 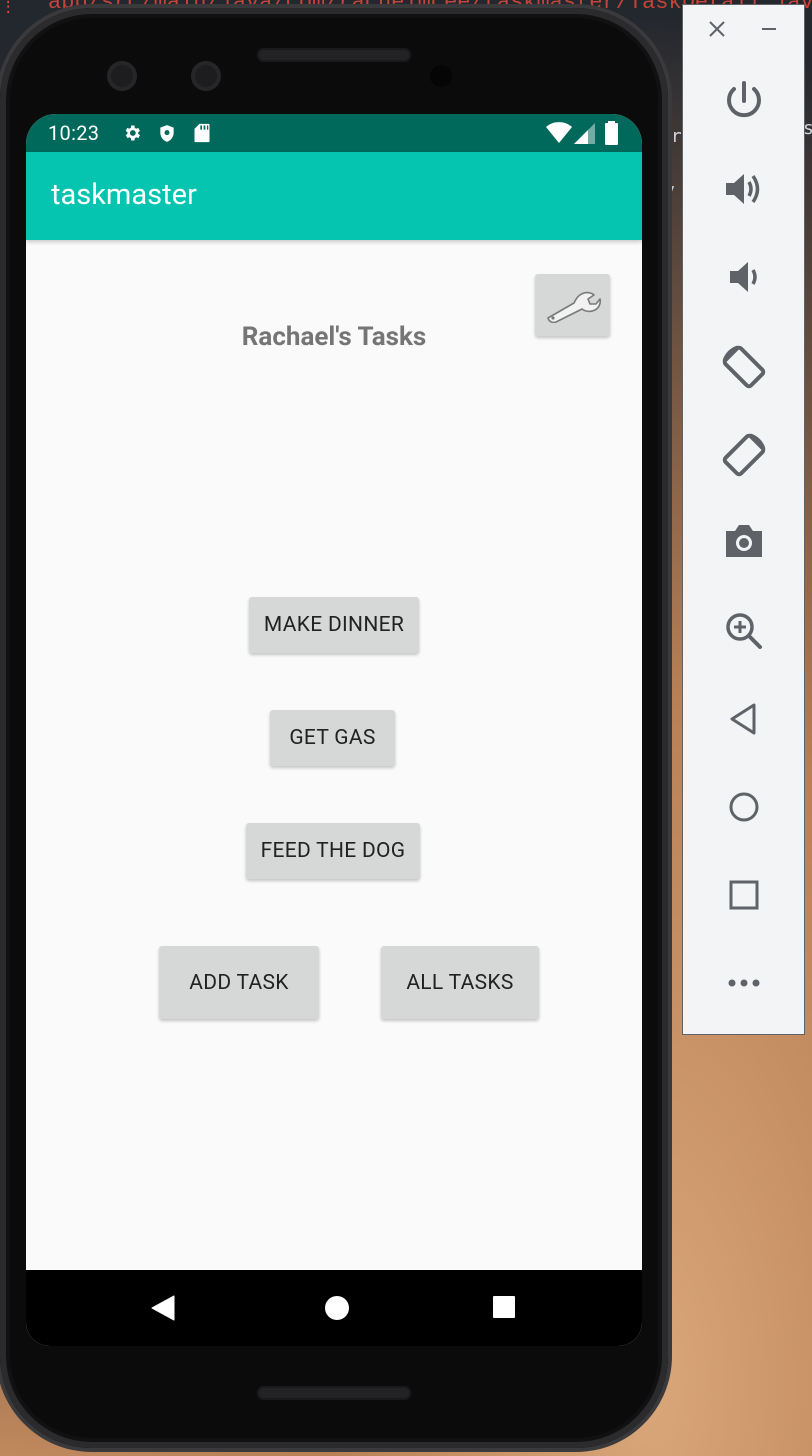 I want to click on status-bar: 10:23, so click(x=334, y=133).